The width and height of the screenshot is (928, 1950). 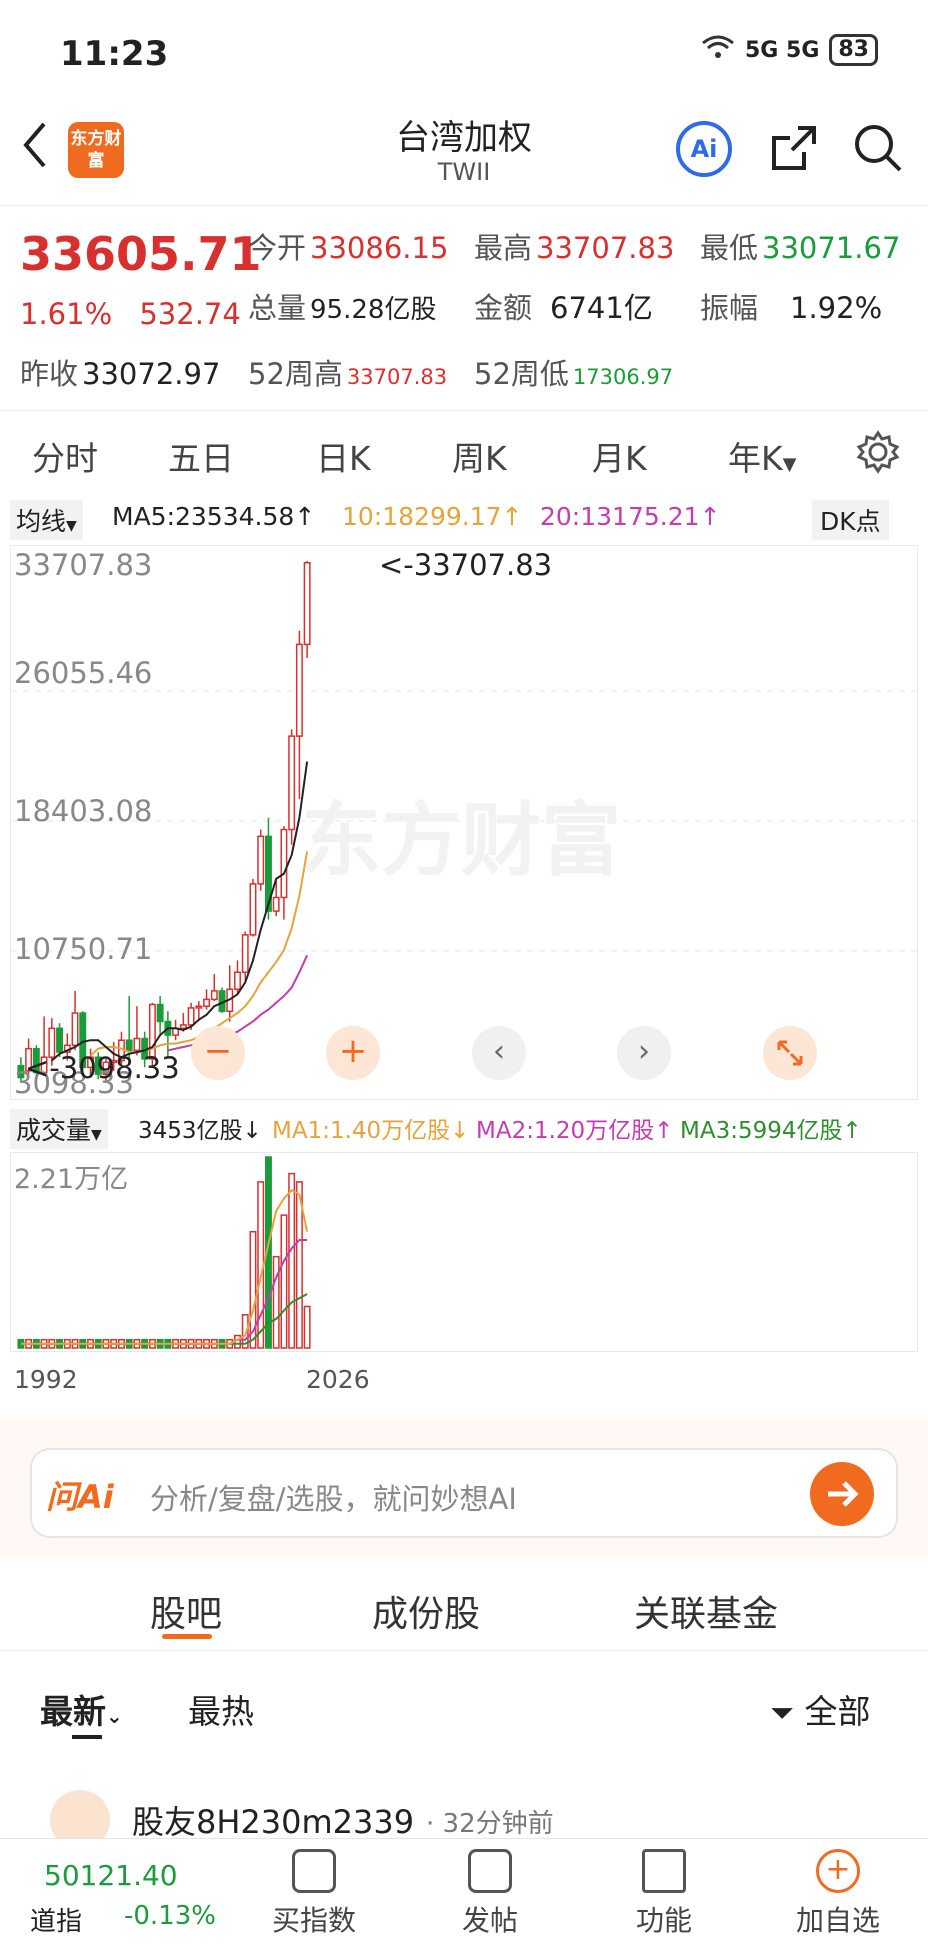 I want to click on tab-intraday: 分时, so click(x=65, y=456).